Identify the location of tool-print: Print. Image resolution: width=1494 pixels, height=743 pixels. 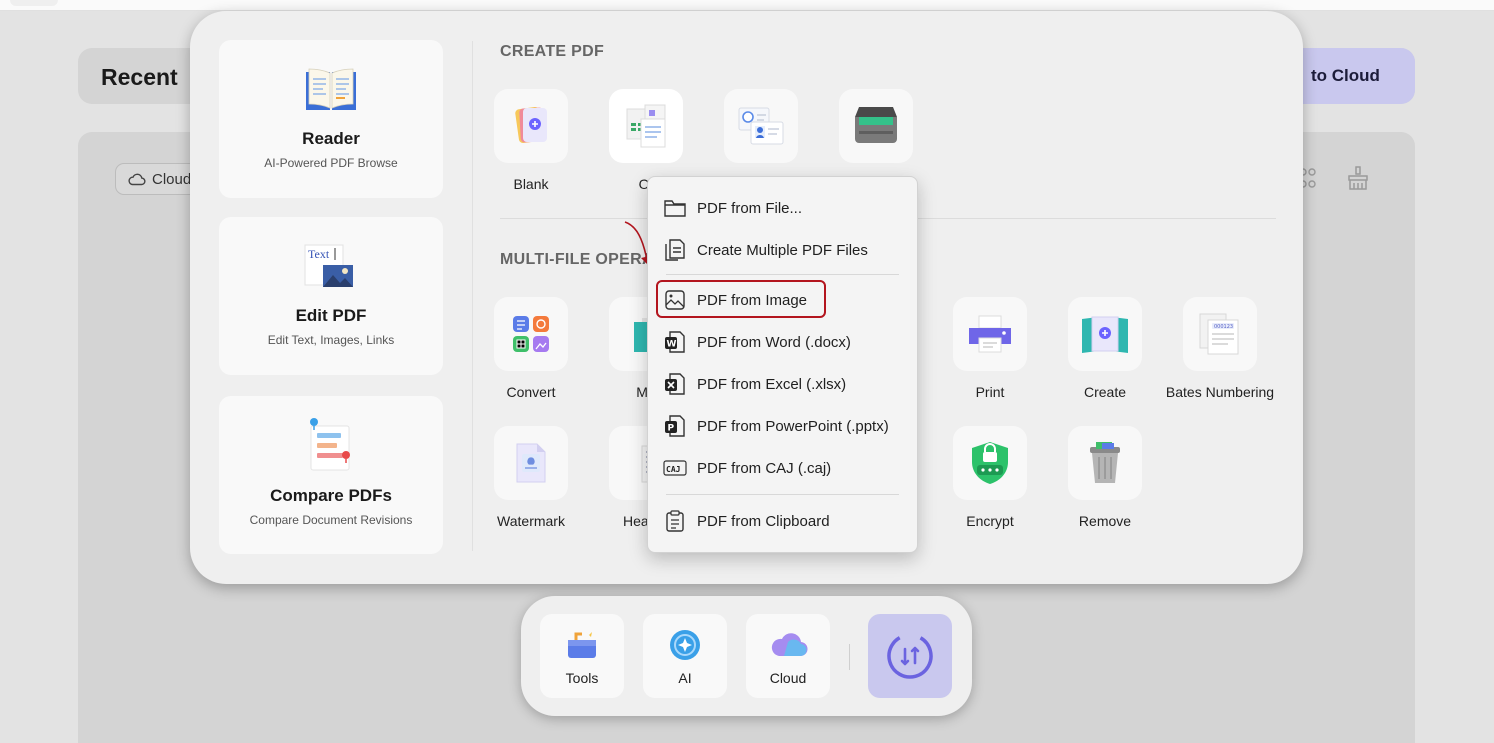
(990, 348).